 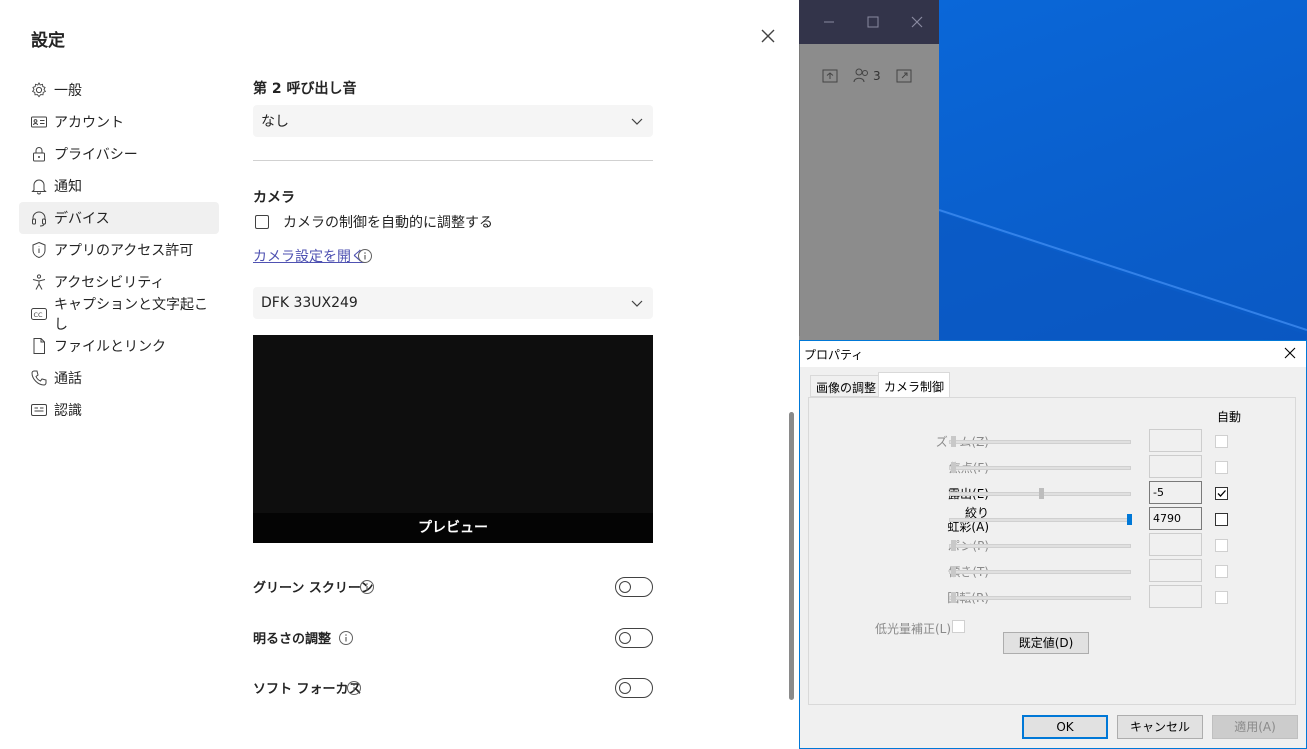 What do you see at coordinates (453, 160) in the screenshot?
I see `divider` at bounding box center [453, 160].